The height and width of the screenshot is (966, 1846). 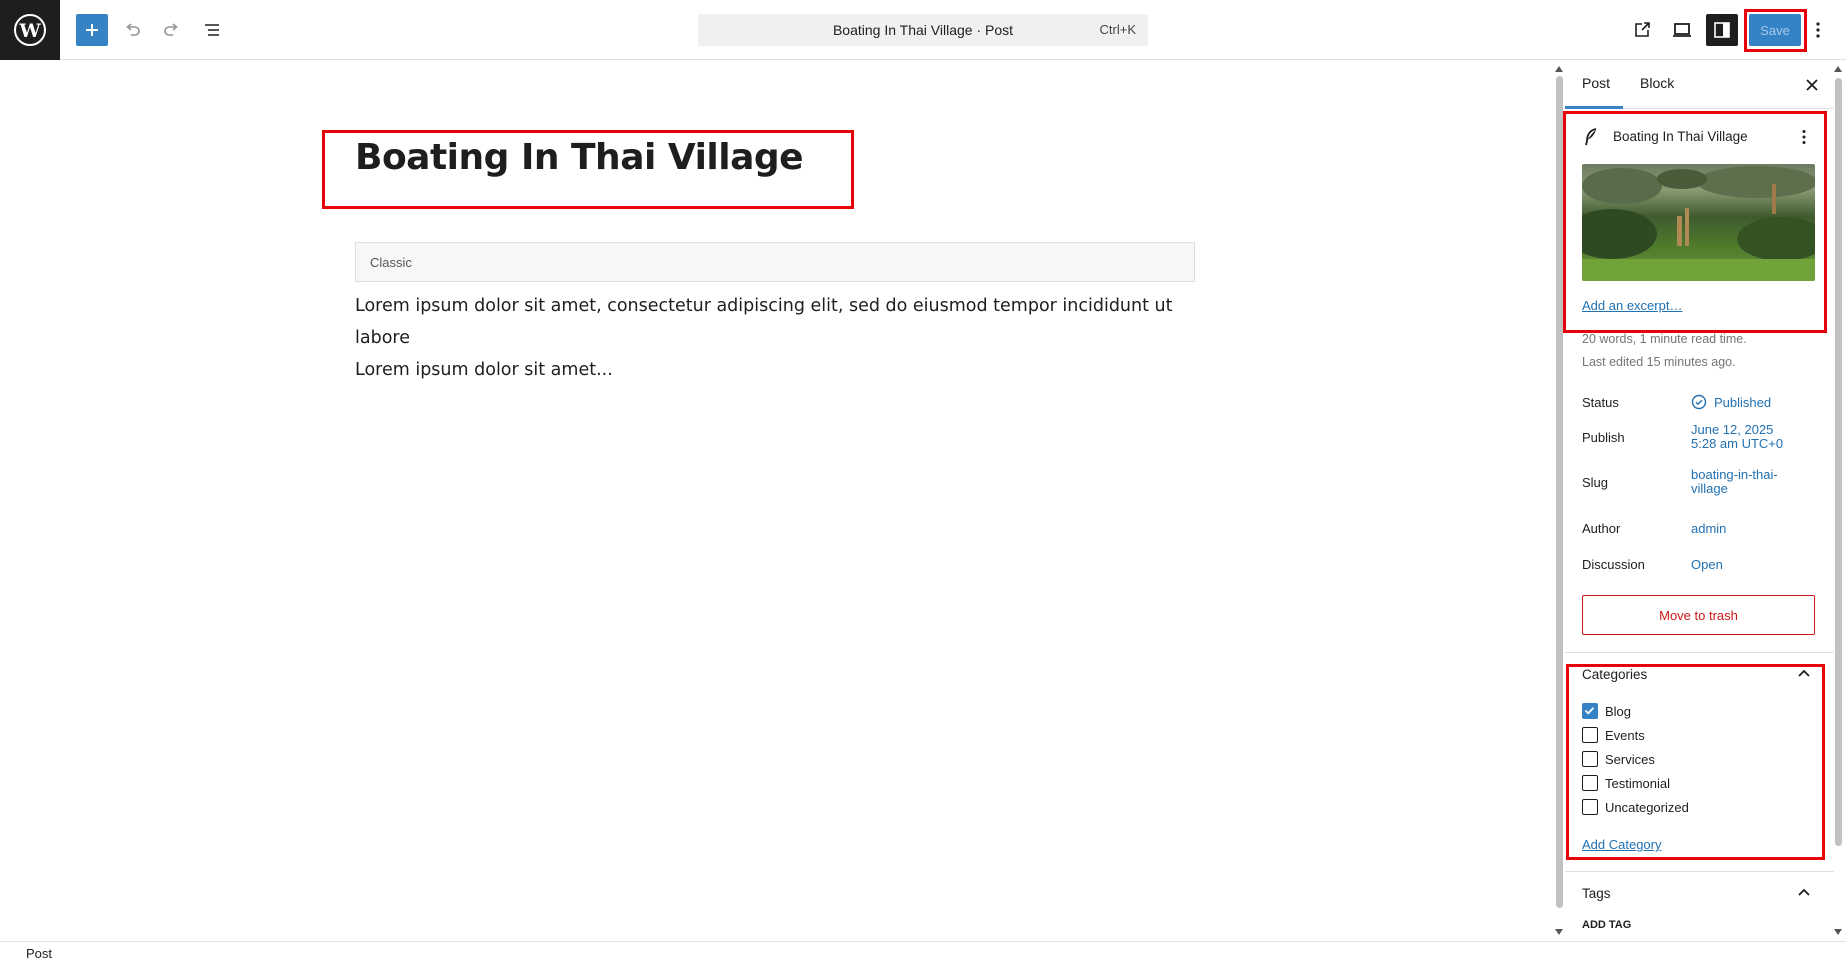 I want to click on checkmark-icon, so click(x=1589, y=711).